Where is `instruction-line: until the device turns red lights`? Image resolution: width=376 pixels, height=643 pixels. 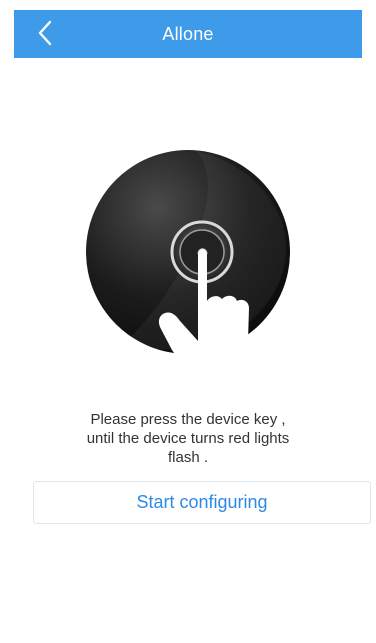
instruction-line: until the device turns red lights is located at coordinates (188, 438).